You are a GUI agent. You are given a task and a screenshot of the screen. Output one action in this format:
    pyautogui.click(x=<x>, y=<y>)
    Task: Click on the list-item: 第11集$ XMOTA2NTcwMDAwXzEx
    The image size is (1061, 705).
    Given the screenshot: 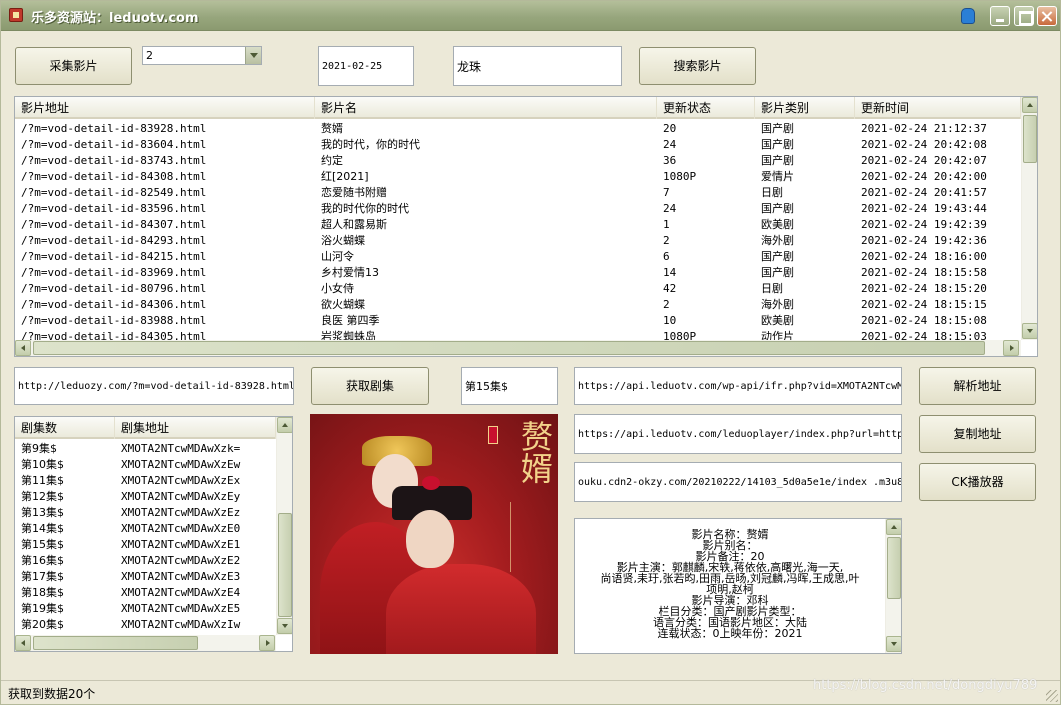 What is the action you would take?
    pyautogui.click(x=145, y=481)
    